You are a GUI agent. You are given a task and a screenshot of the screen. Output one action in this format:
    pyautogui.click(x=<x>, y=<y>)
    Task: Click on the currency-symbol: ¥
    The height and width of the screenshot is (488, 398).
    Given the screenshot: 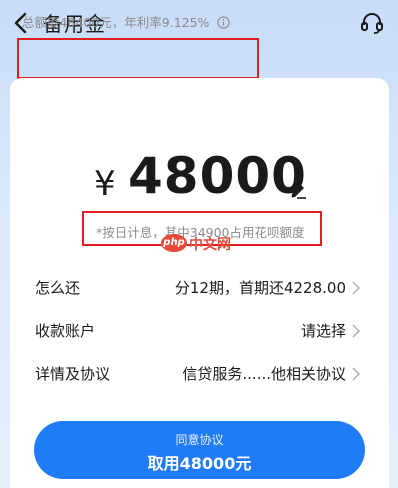 What is the action you would take?
    pyautogui.click(x=105, y=184)
    